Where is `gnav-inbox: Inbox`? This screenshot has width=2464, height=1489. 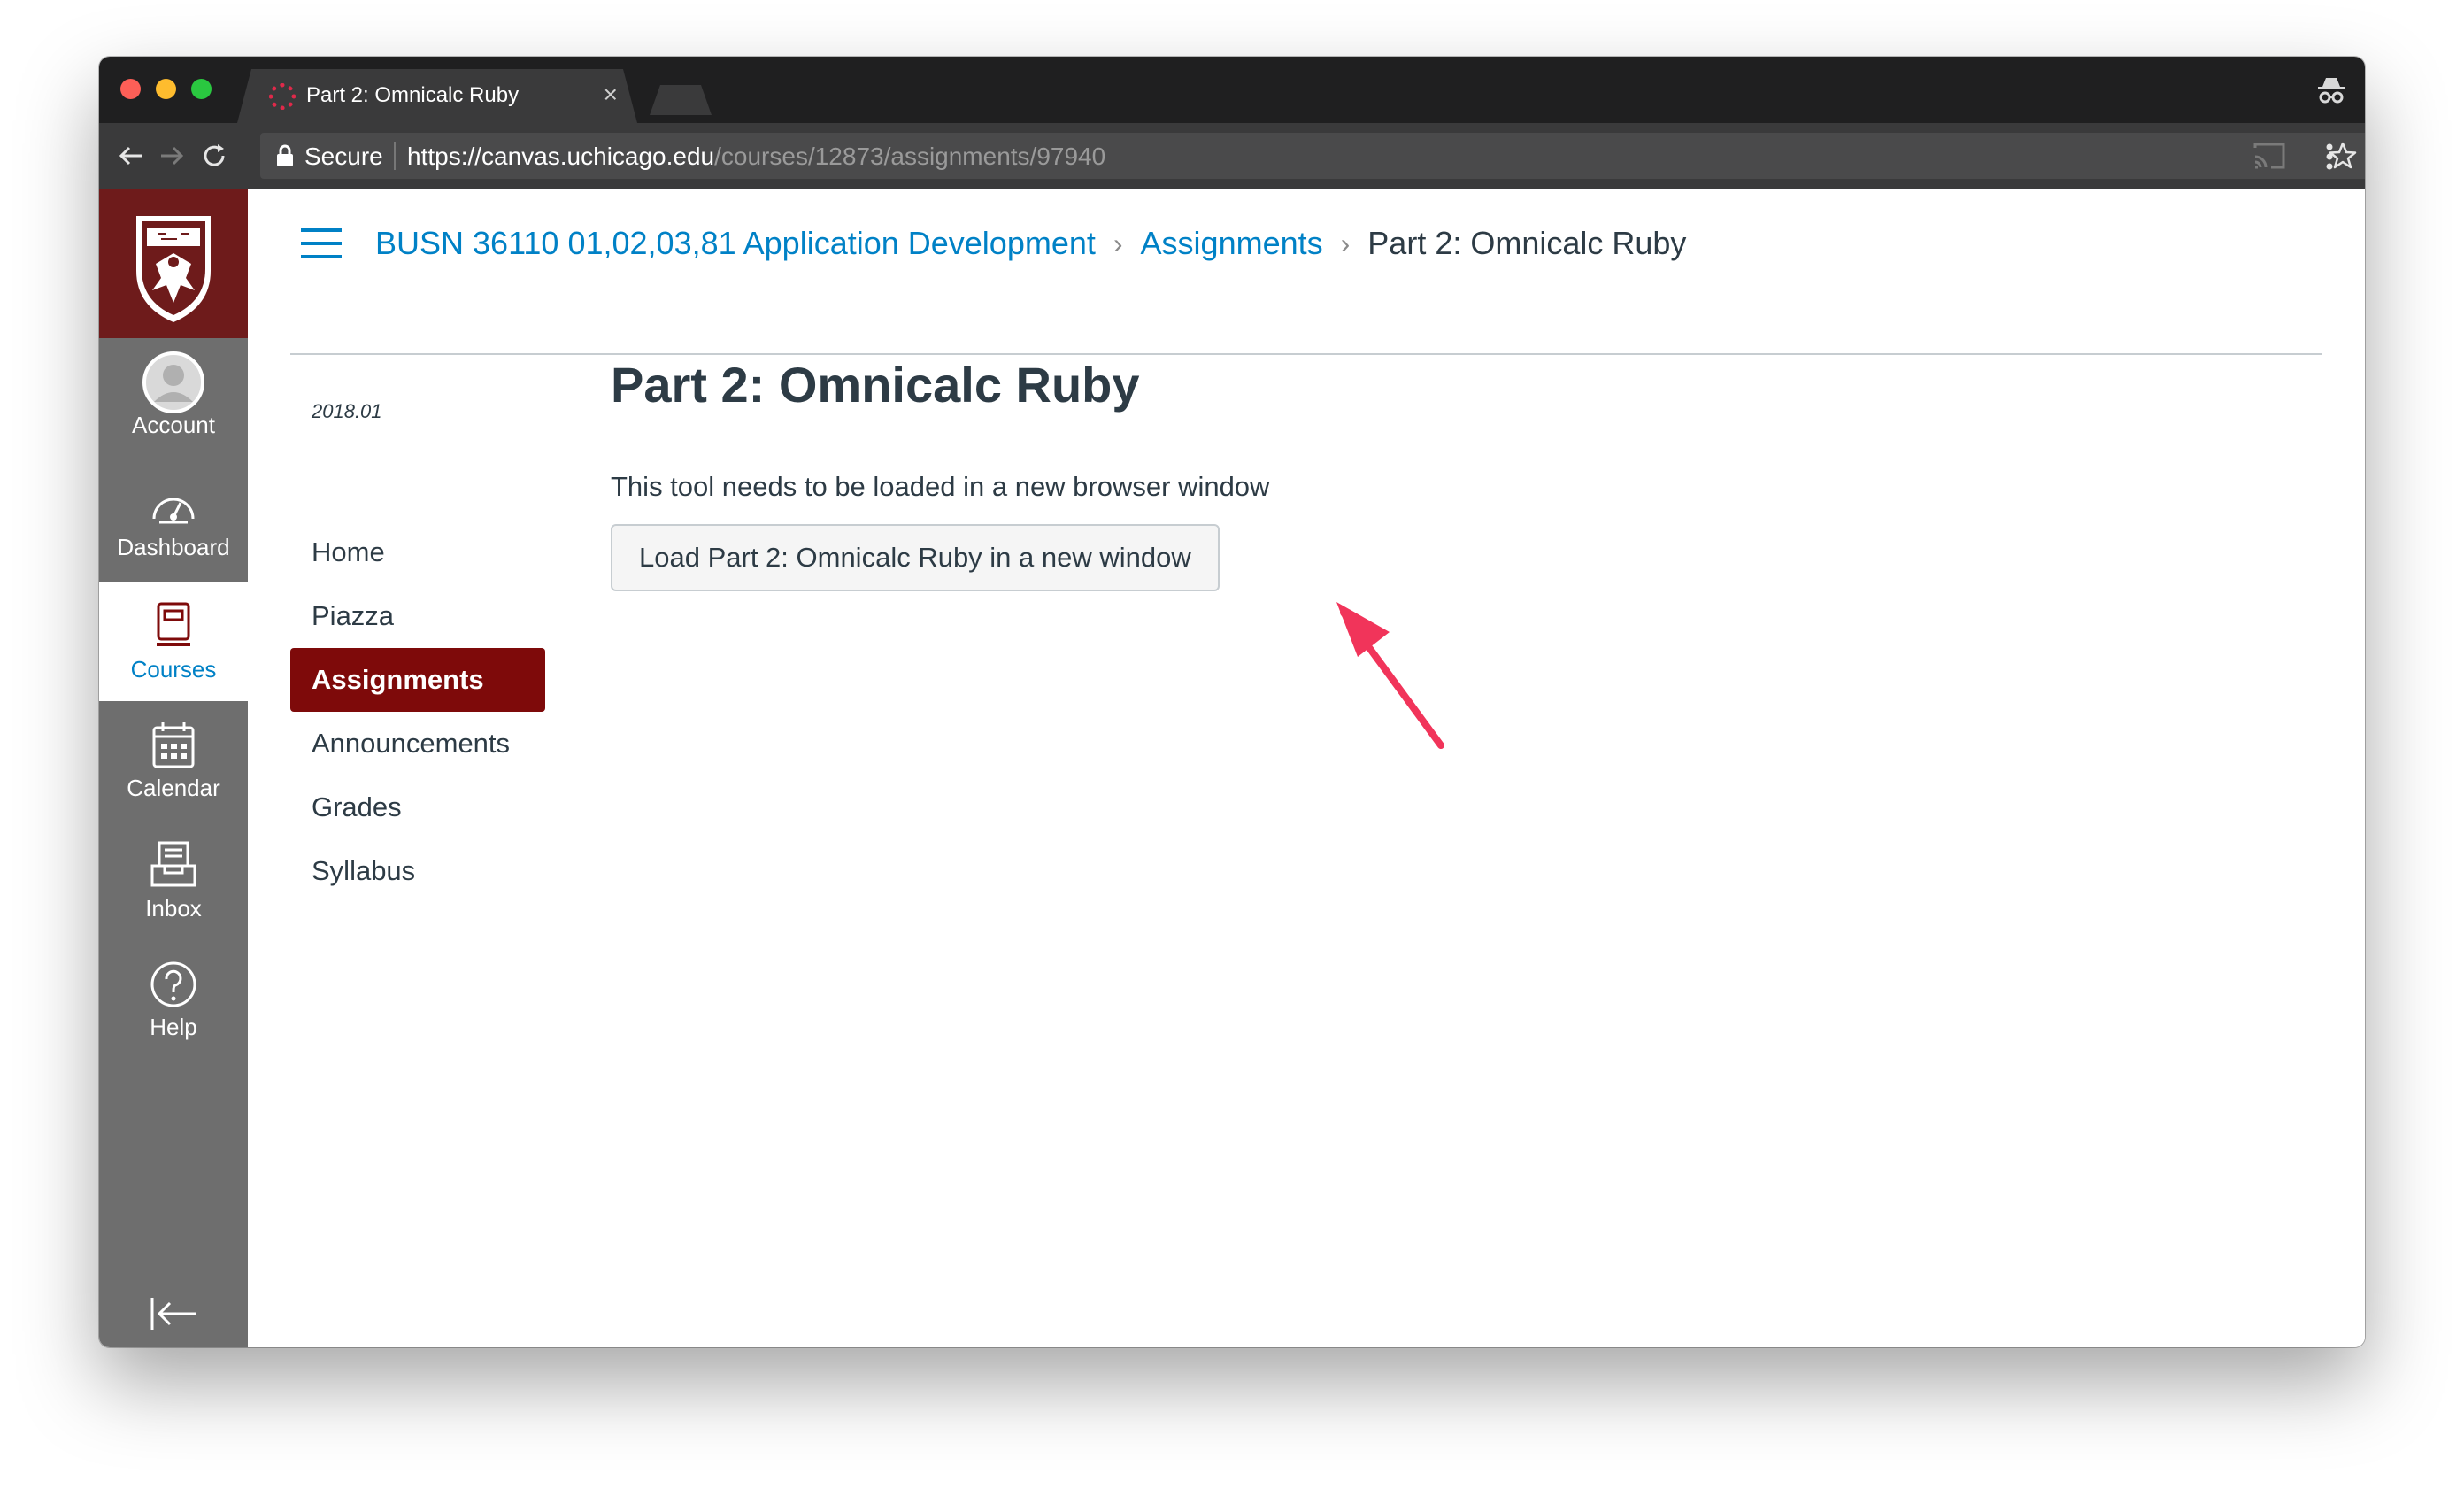
gnav-inbox: Inbox is located at coordinates (173, 881).